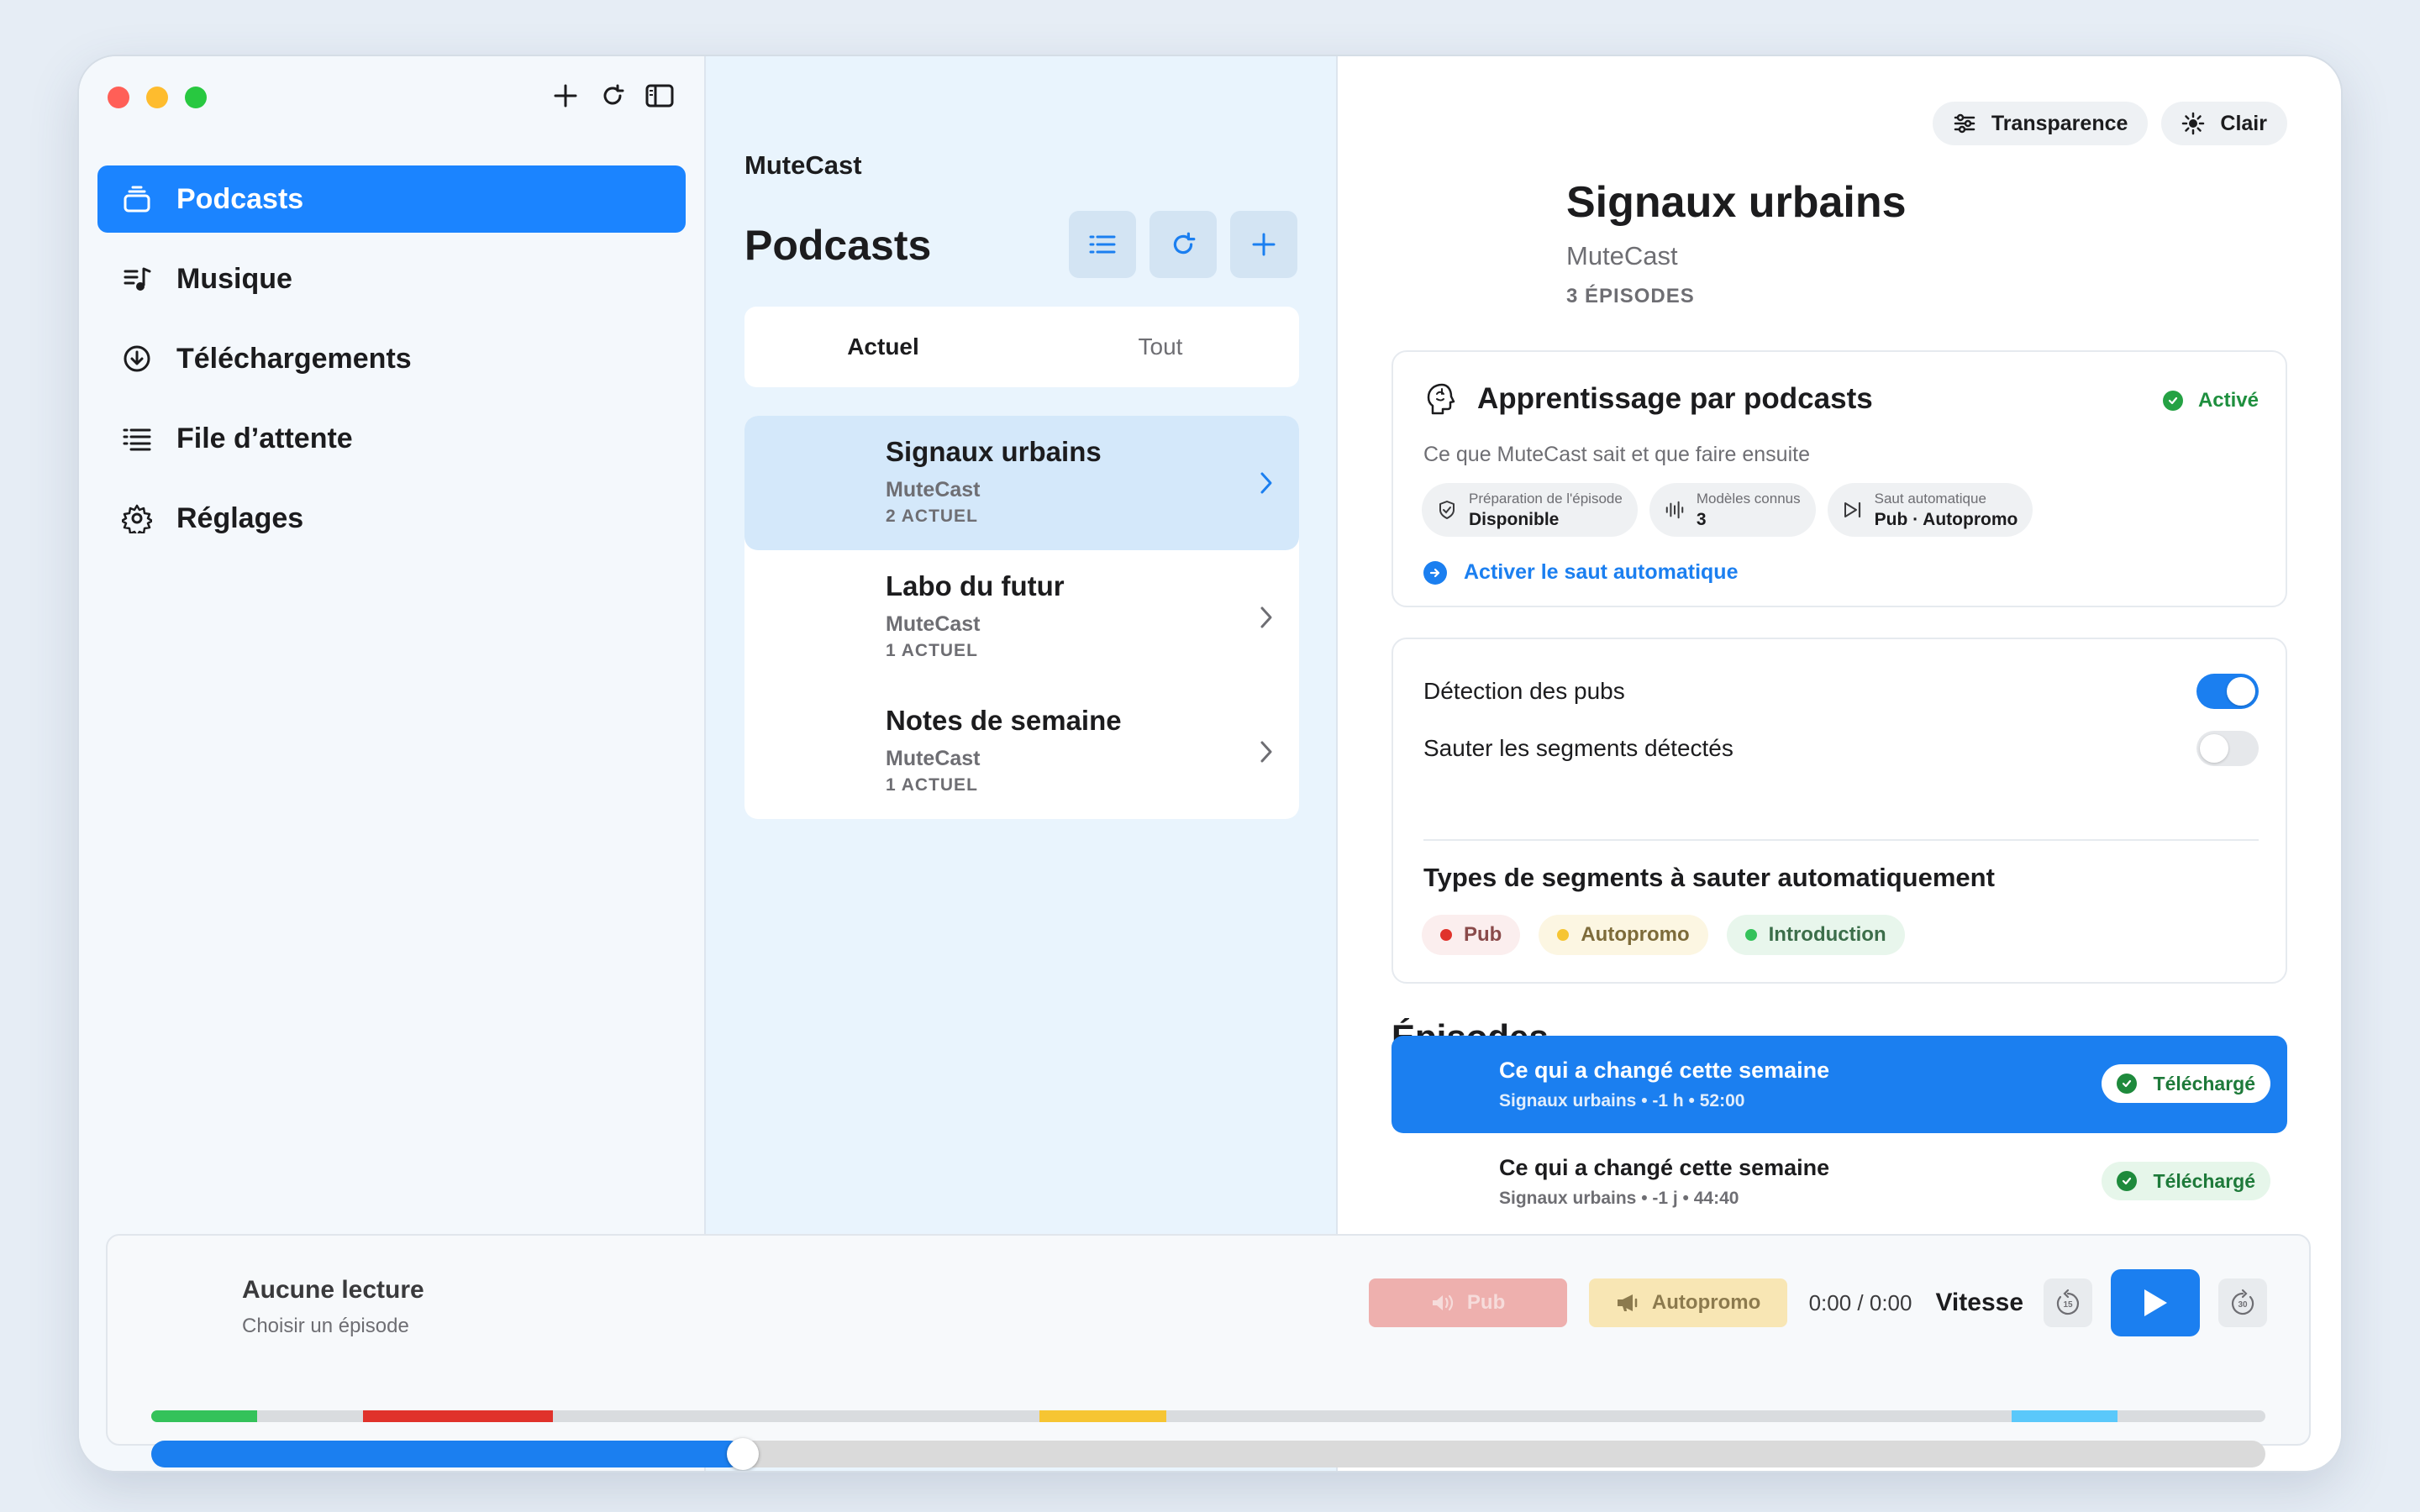 The image size is (2420, 1512). What do you see at coordinates (137, 199) in the screenshot?
I see `podcasts-icon` at bounding box center [137, 199].